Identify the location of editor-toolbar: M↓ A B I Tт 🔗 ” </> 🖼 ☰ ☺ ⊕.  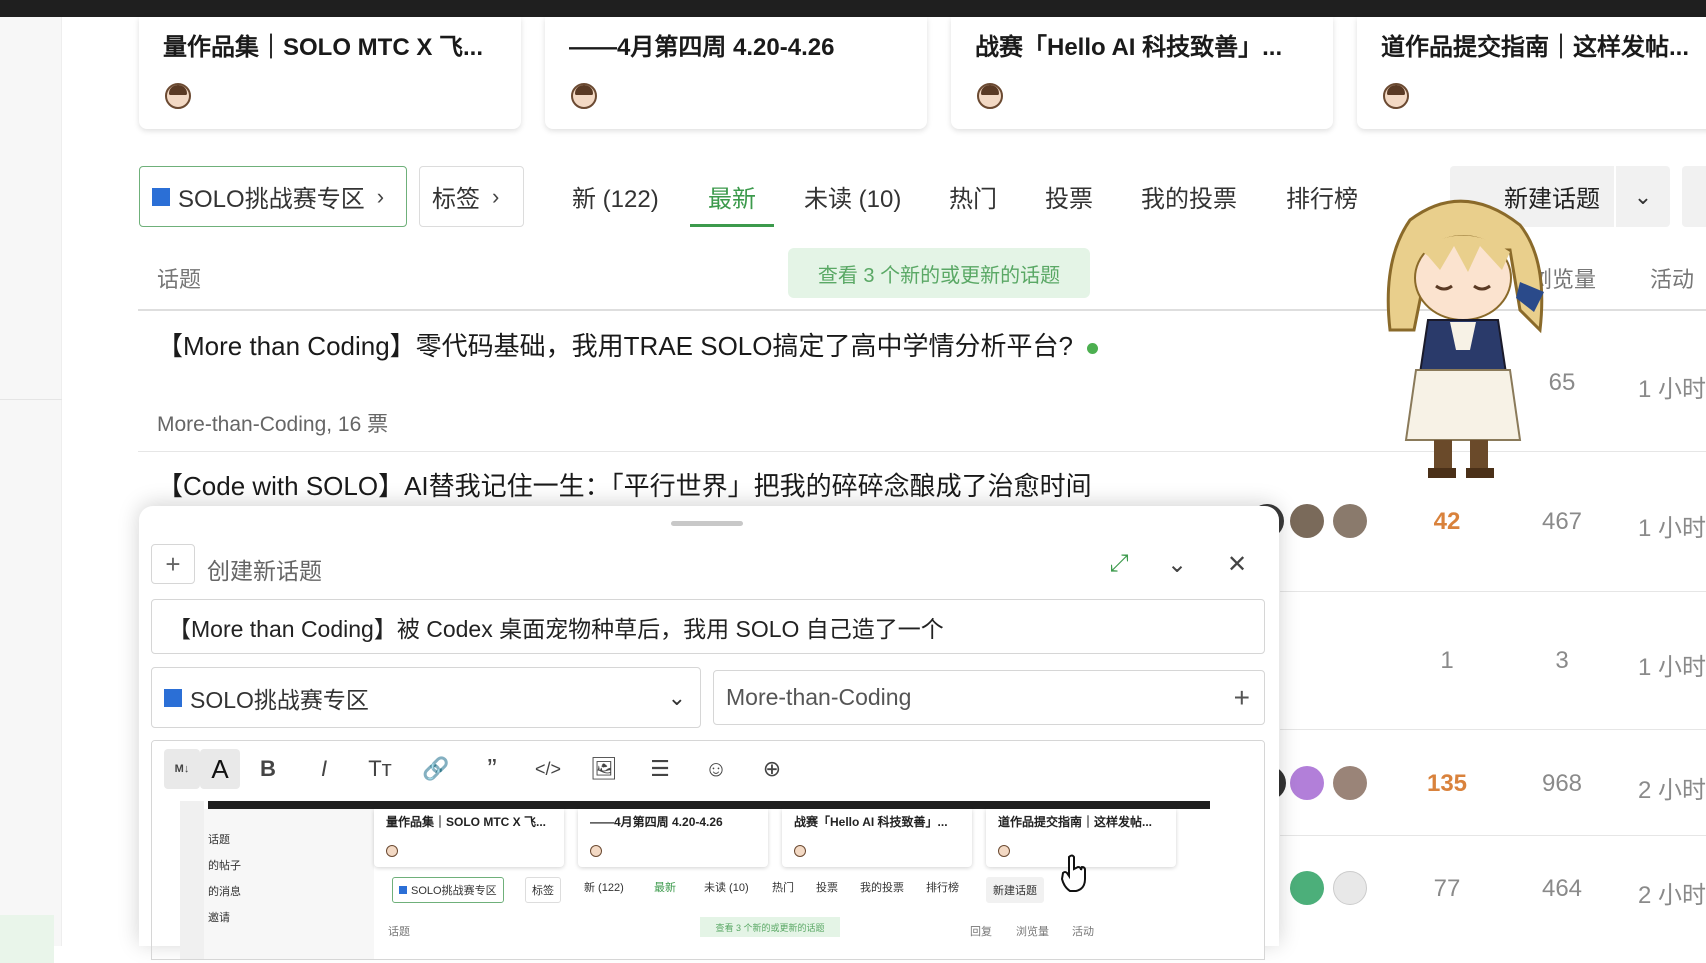
(708, 769).